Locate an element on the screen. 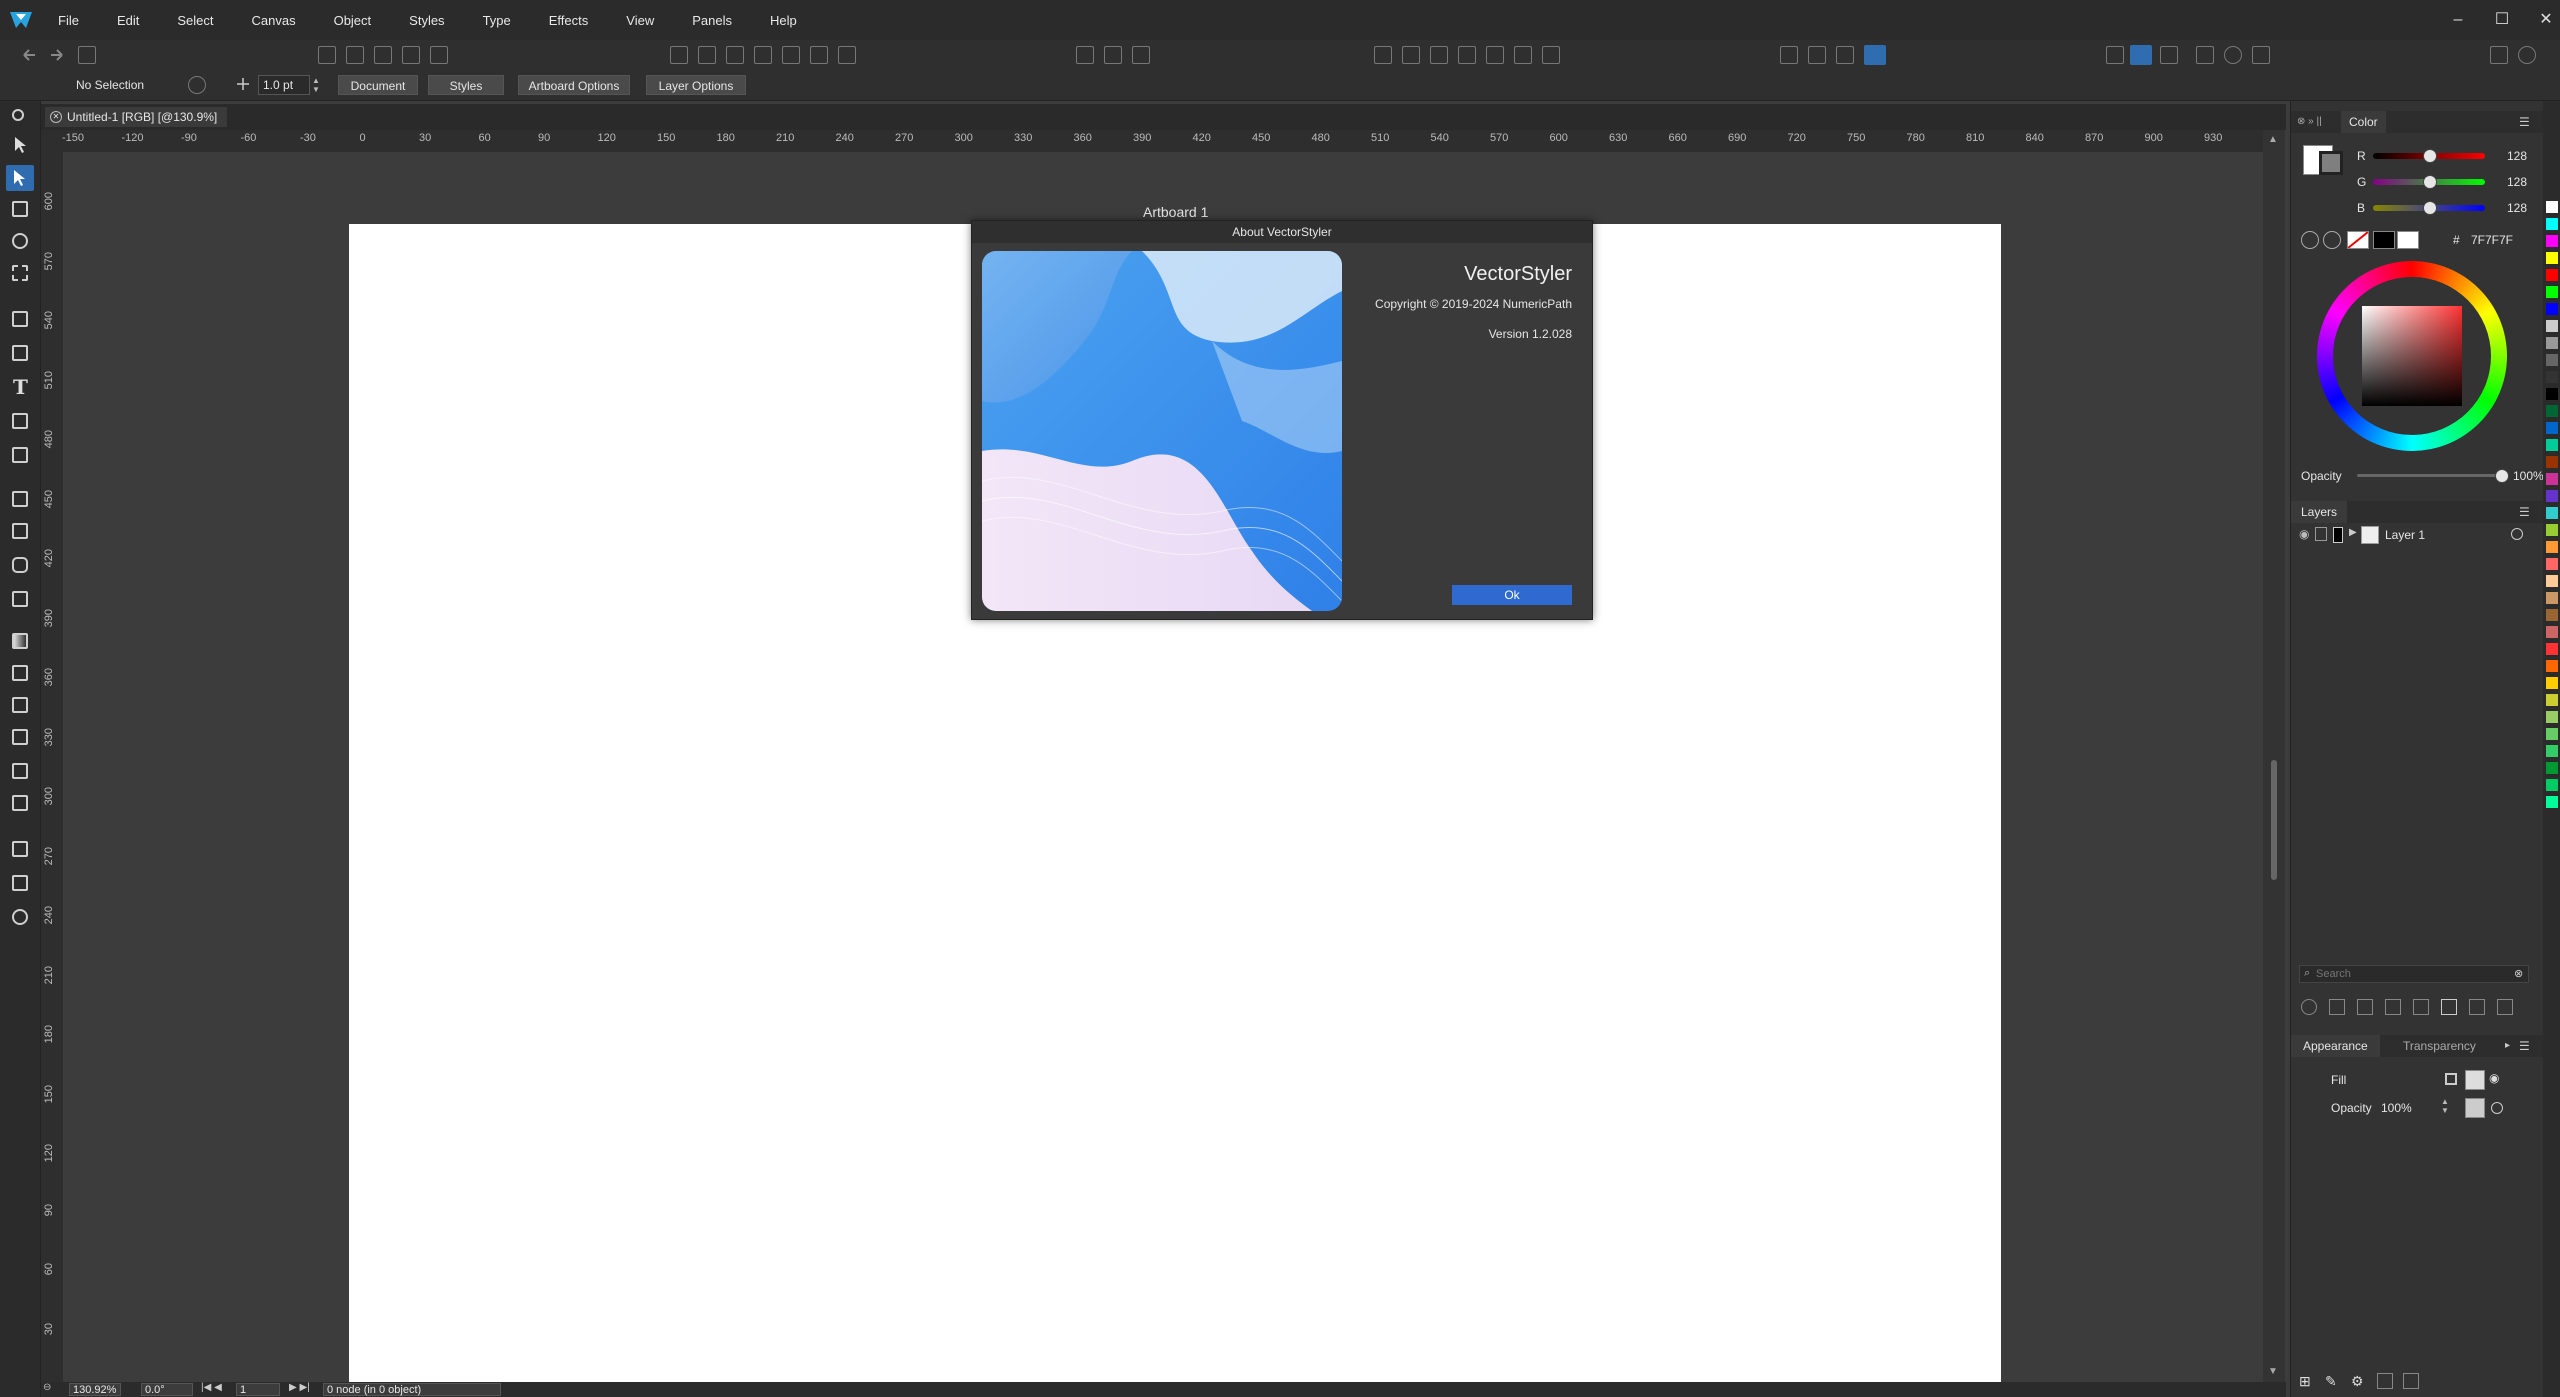 This screenshot has height=1397, width=2560. tab-close-icon: ✕ is located at coordinates (56, 117).